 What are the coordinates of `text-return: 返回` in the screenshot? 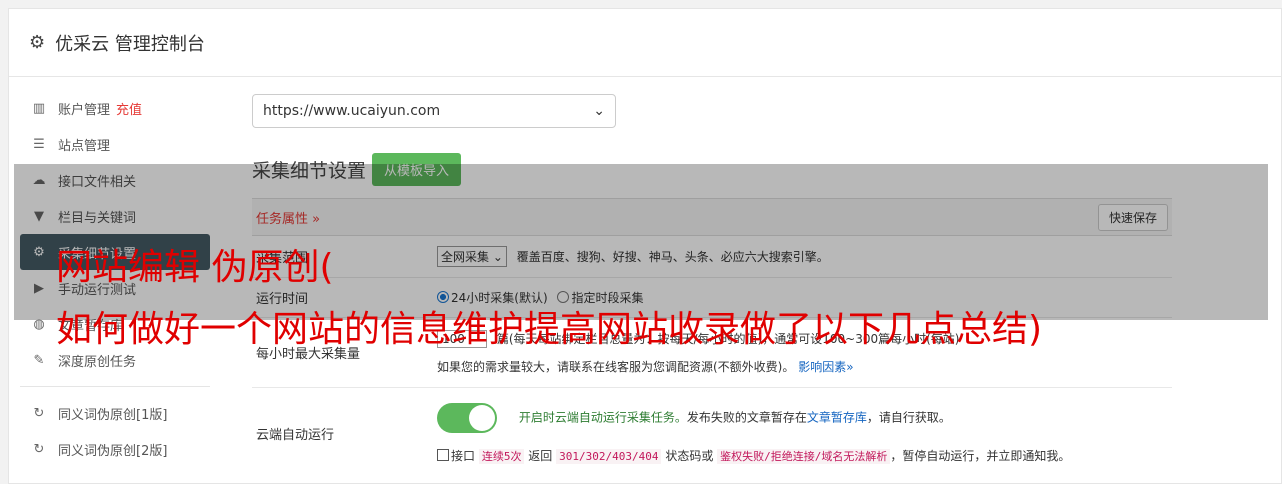 It's located at (540, 455).